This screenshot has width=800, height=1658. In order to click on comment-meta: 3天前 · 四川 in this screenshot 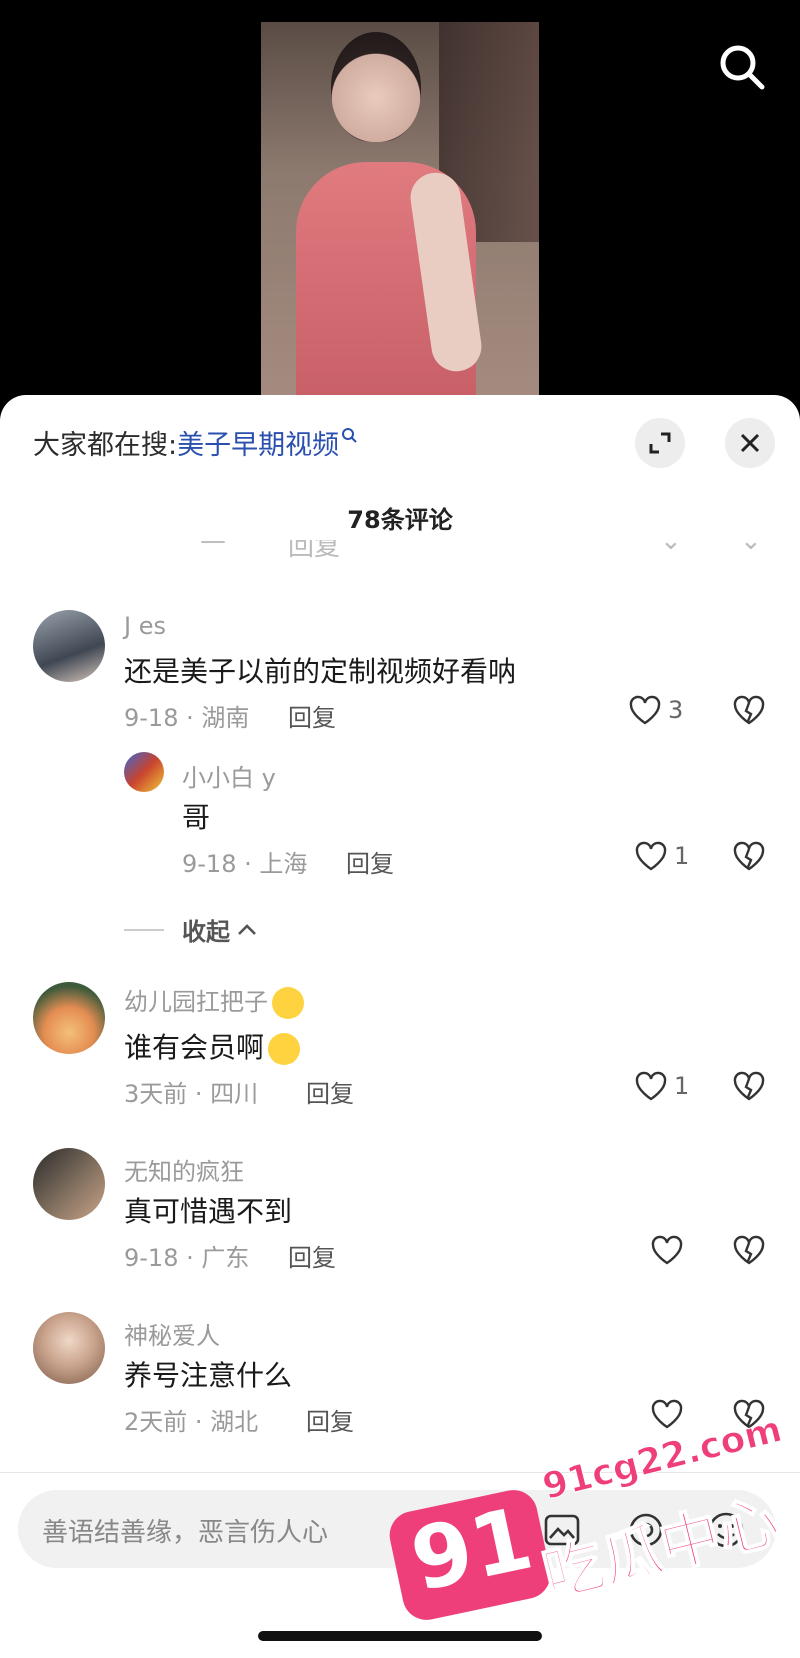, I will do `click(191, 1094)`.